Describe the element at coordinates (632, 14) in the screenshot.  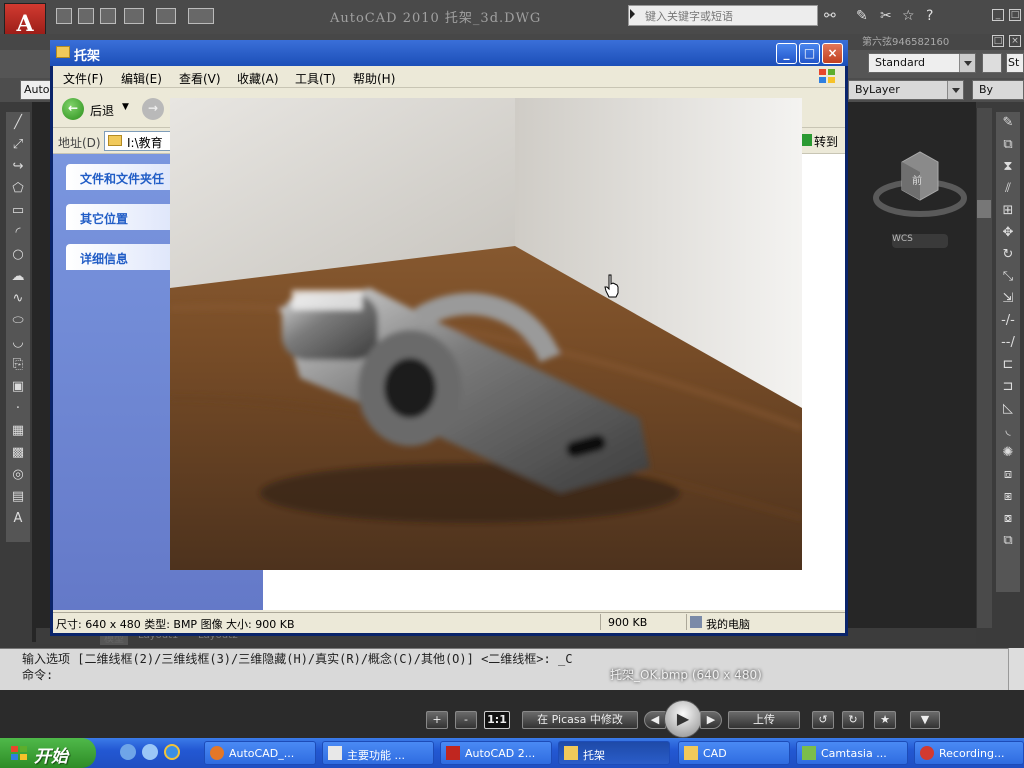
I see `search-expand-icon` at that location.